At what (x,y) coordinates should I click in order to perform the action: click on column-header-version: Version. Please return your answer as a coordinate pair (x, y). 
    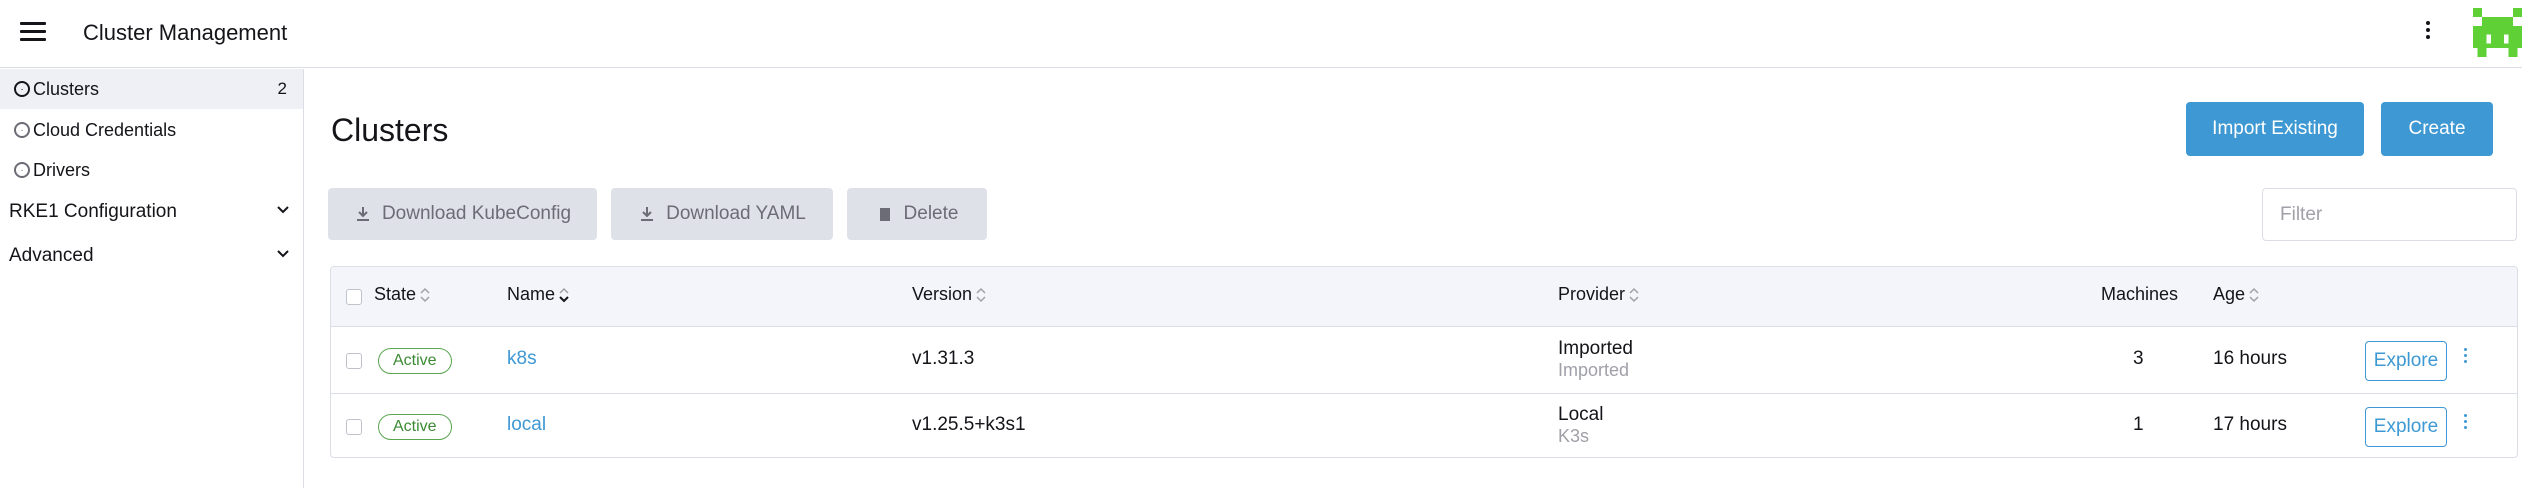
    Looking at the image, I should click on (949, 294).